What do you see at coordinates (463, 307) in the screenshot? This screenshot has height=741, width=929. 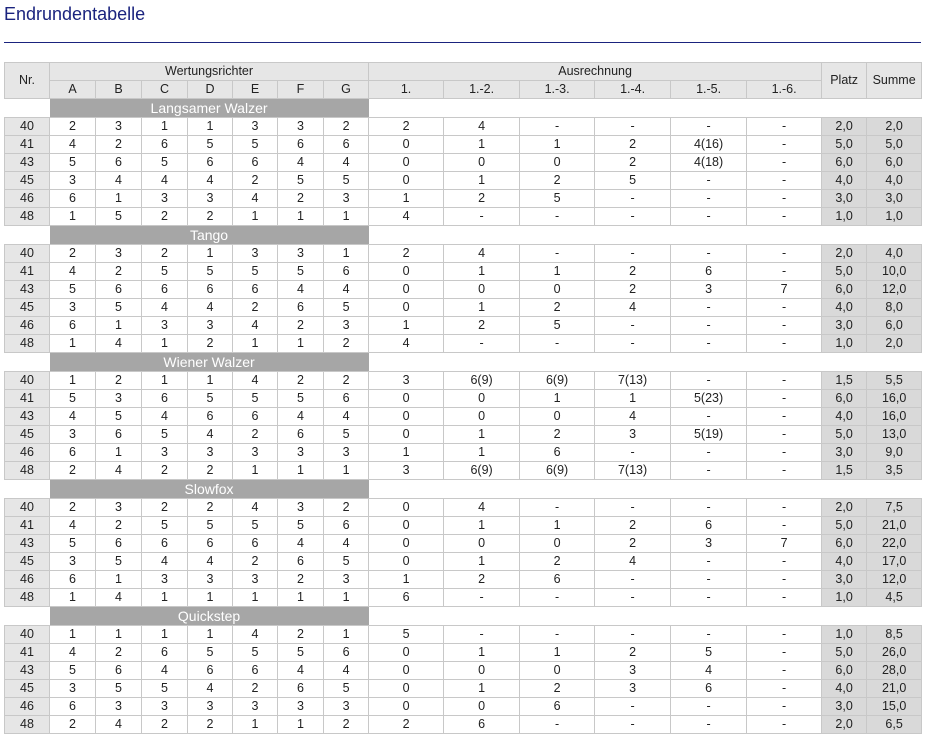 I see `table-row: 45 3 5 4 4 2 6 5 0 1 2 4- -4,0 8,0` at bounding box center [463, 307].